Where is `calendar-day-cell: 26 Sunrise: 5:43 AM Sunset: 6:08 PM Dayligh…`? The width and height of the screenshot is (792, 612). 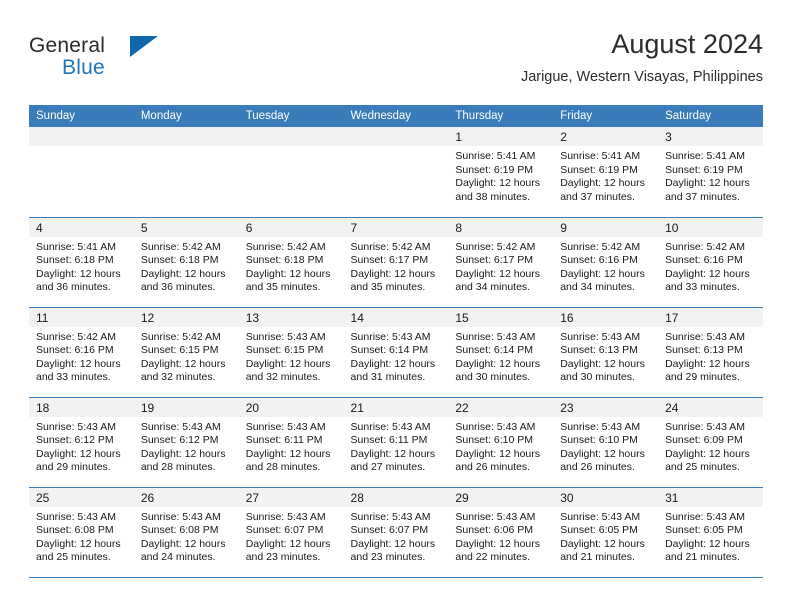 calendar-day-cell: 26 Sunrise: 5:43 AM Sunset: 6:08 PM Dayligh… is located at coordinates (186, 532).